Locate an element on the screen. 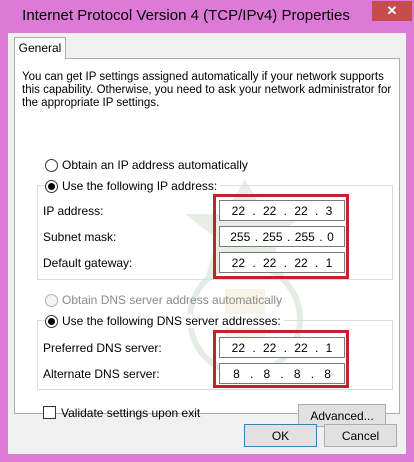  dns-auto-option: Obtain DNS server address automatically is located at coordinates (163, 300).